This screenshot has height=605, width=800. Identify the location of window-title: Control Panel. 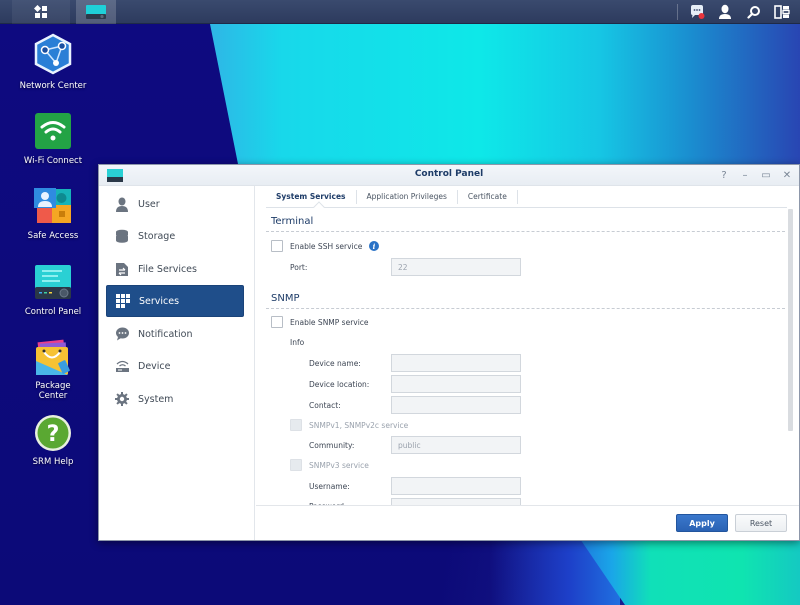
(449, 174).